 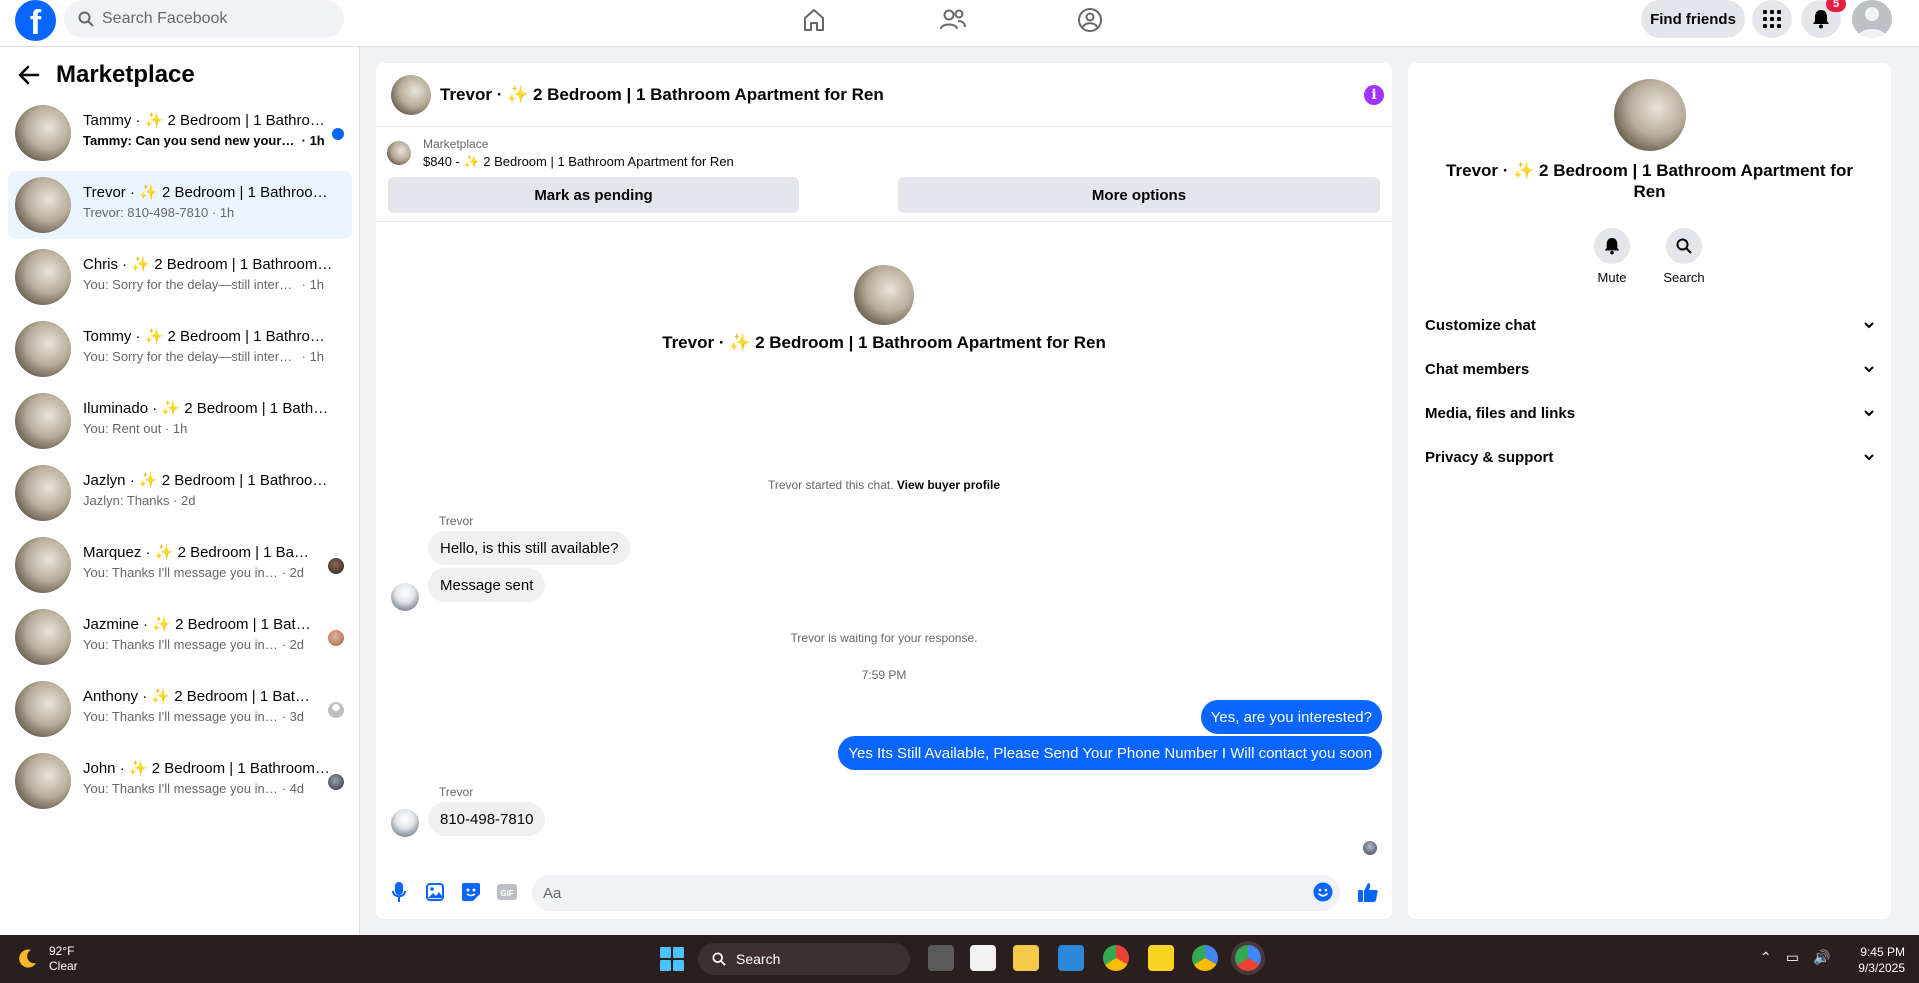 I want to click on snipping-tool-icon, so click(x=983, y=958).